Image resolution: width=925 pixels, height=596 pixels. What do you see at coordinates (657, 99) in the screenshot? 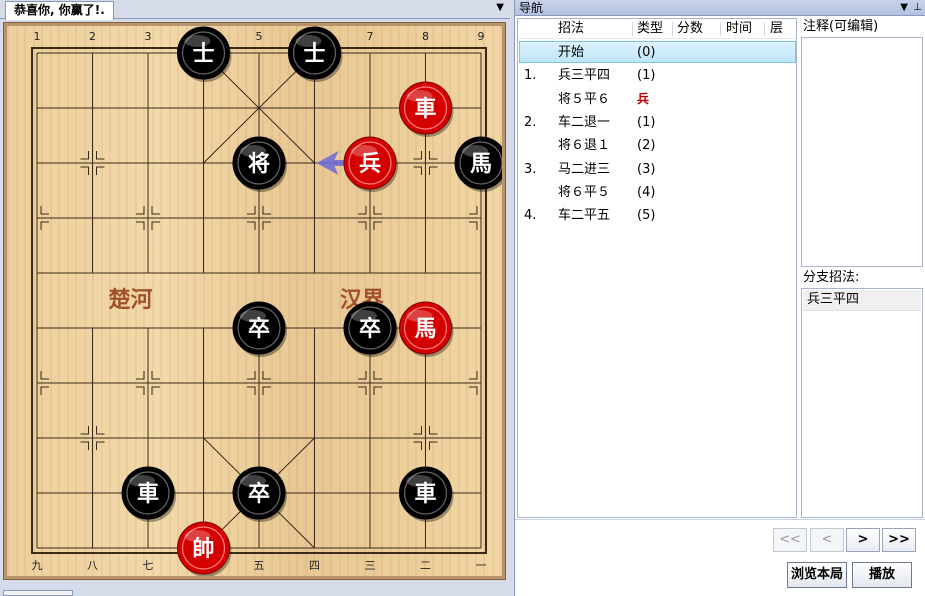
I see `move-row: 将５平６ 兵` at bounding box center [657, 99].